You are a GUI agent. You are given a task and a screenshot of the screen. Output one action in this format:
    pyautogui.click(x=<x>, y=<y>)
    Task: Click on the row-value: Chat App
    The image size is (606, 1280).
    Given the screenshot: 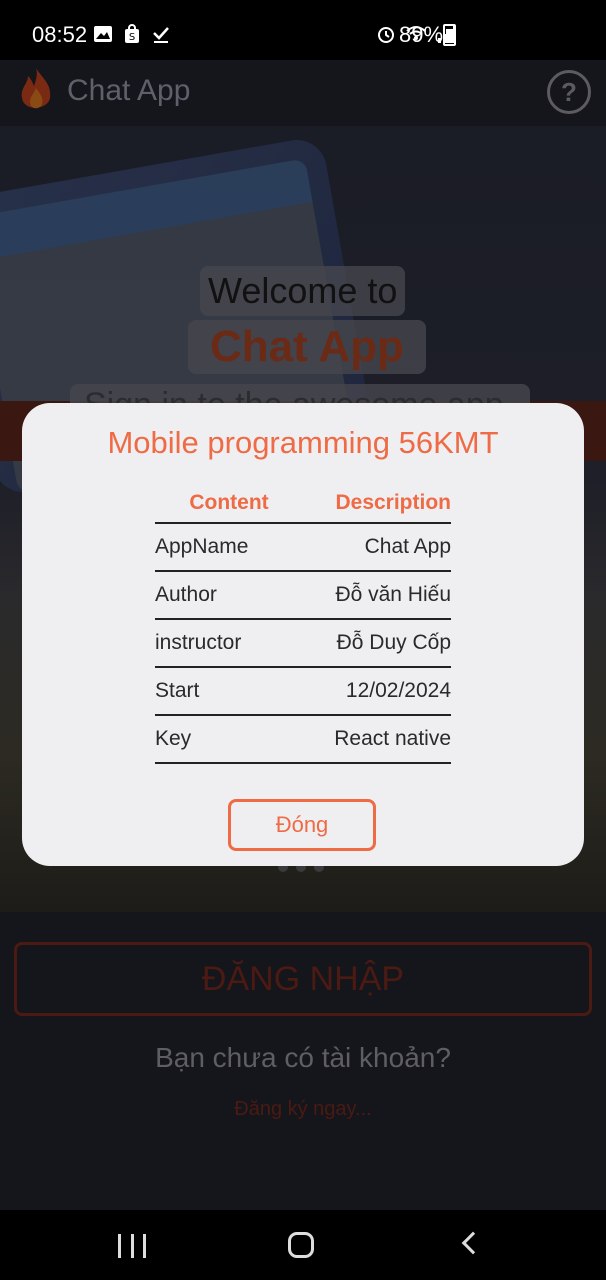 What is the action you would take?
    pyautogui.click(x=377, y=547)
    